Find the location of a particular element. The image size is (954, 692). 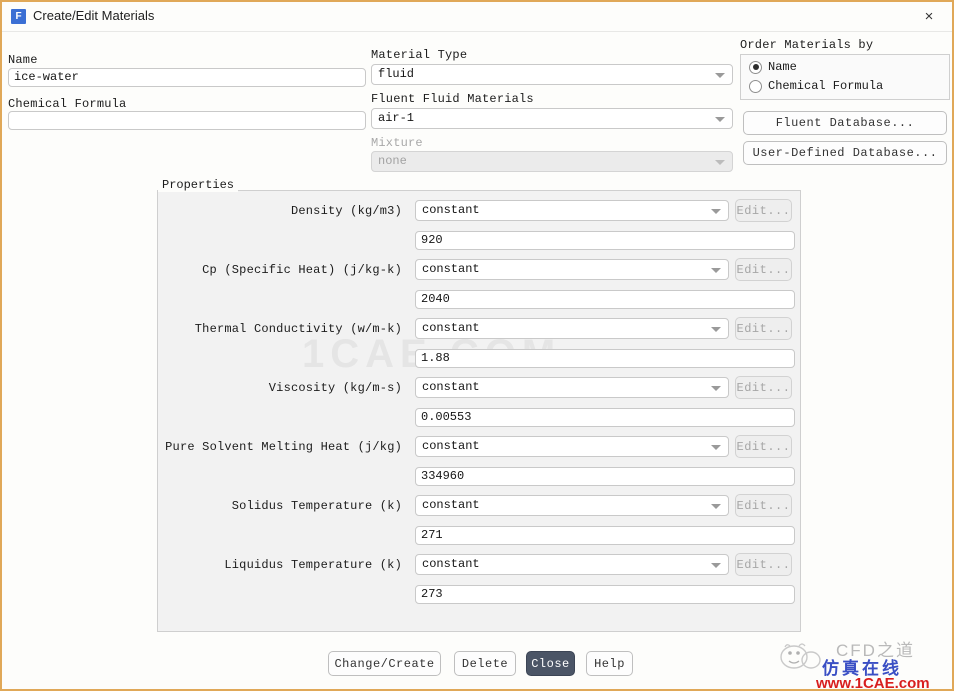

mixture-value: none is located at coordinates (392, 161).